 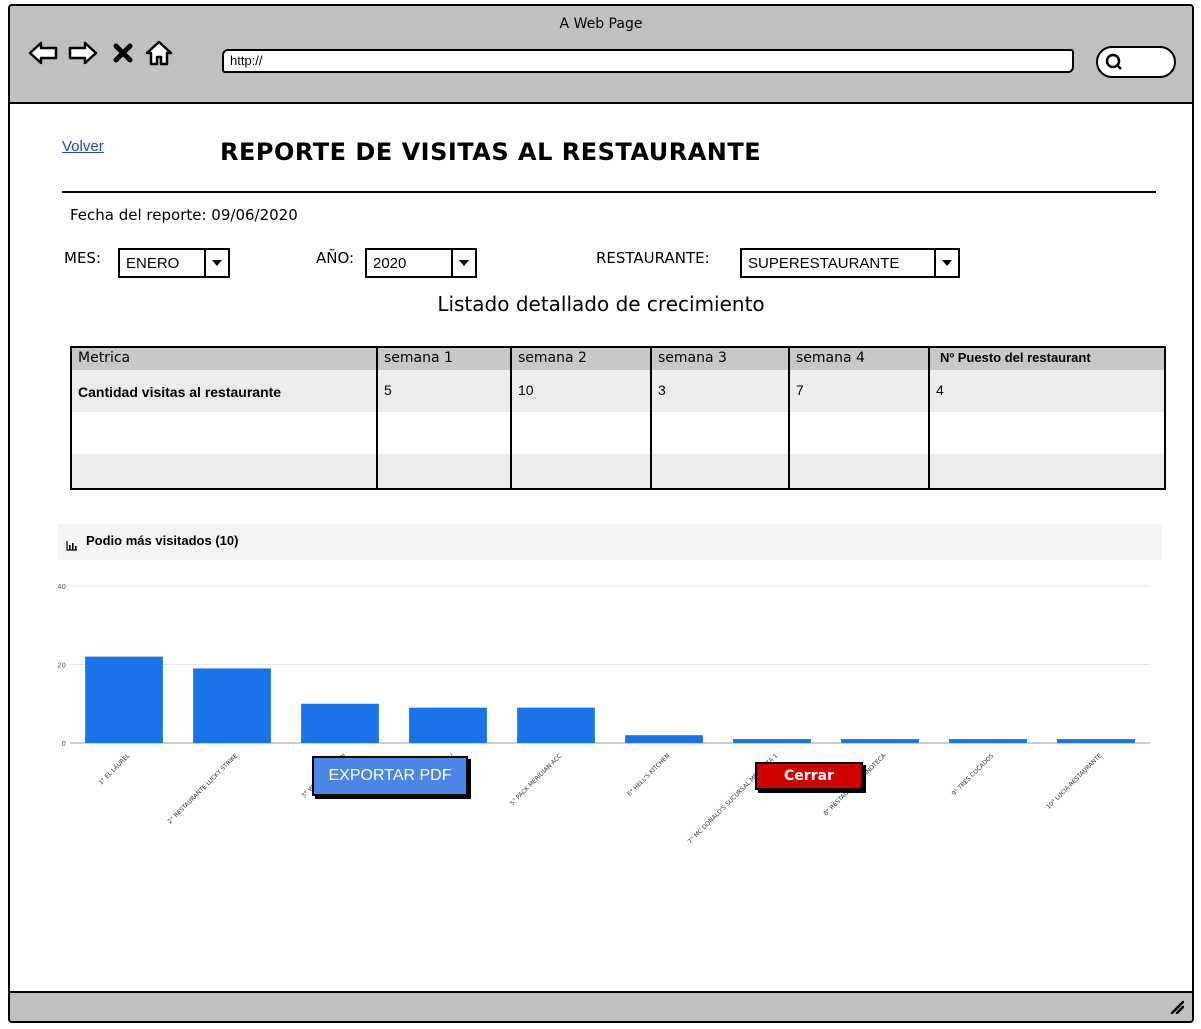 I want to click on restaurant-label: RESTAURANTE:, so click(x=653, y=258).